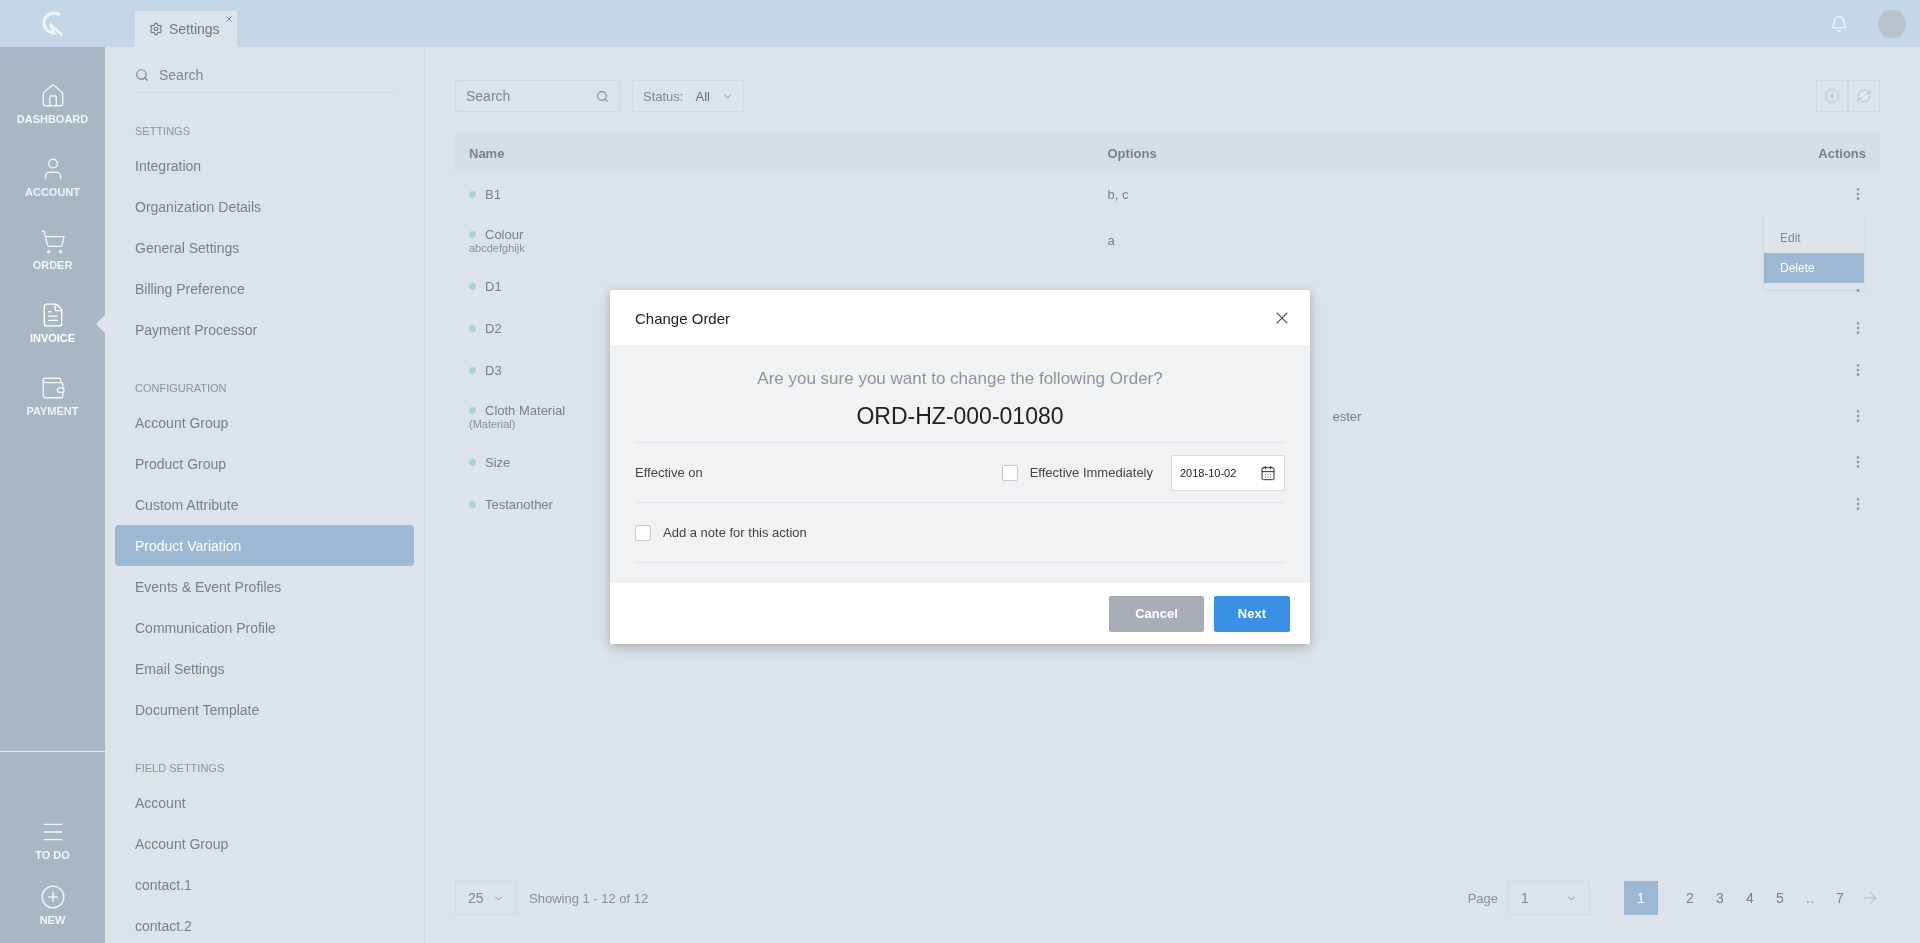 This screenshot has height=943, width=1920. Describe the element at coordinates (497, 247) in the screenshot. I see `table-cell-subtitle: abcdefghijk` at that location.